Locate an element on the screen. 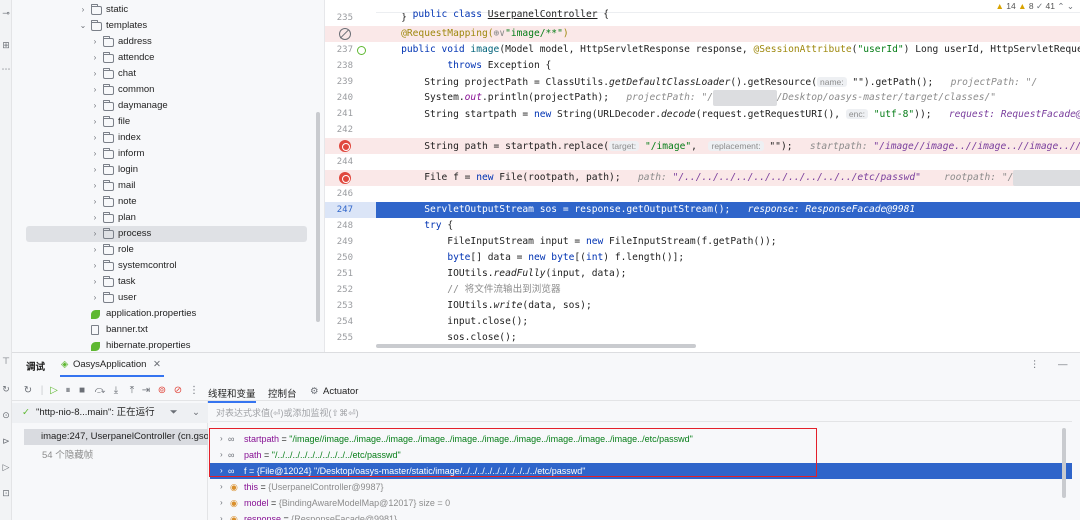 The image size is (1080, 520). structure-icon: ⊞ is located at coordinates (6, 45).